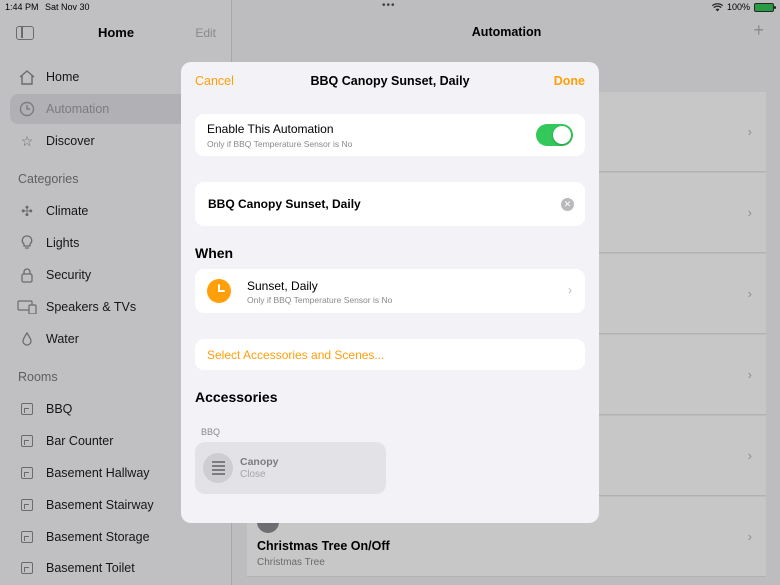 The height and width of the screenshot is (585, 780). Describe the element at coordinates (284, 204) in the screenshot. I see `automation-name-input: BBQ Canopy Sunset, Daily` at that location.